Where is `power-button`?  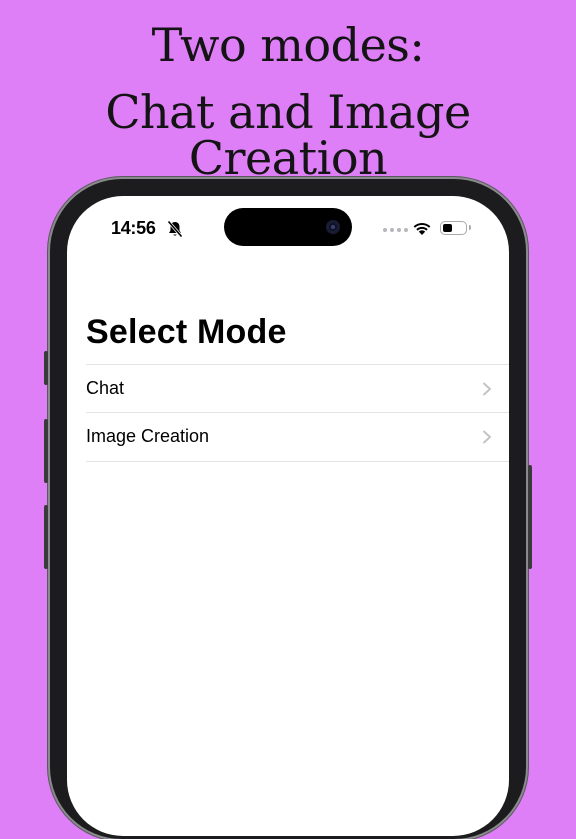
power-button is located at coordinates (530, 517).